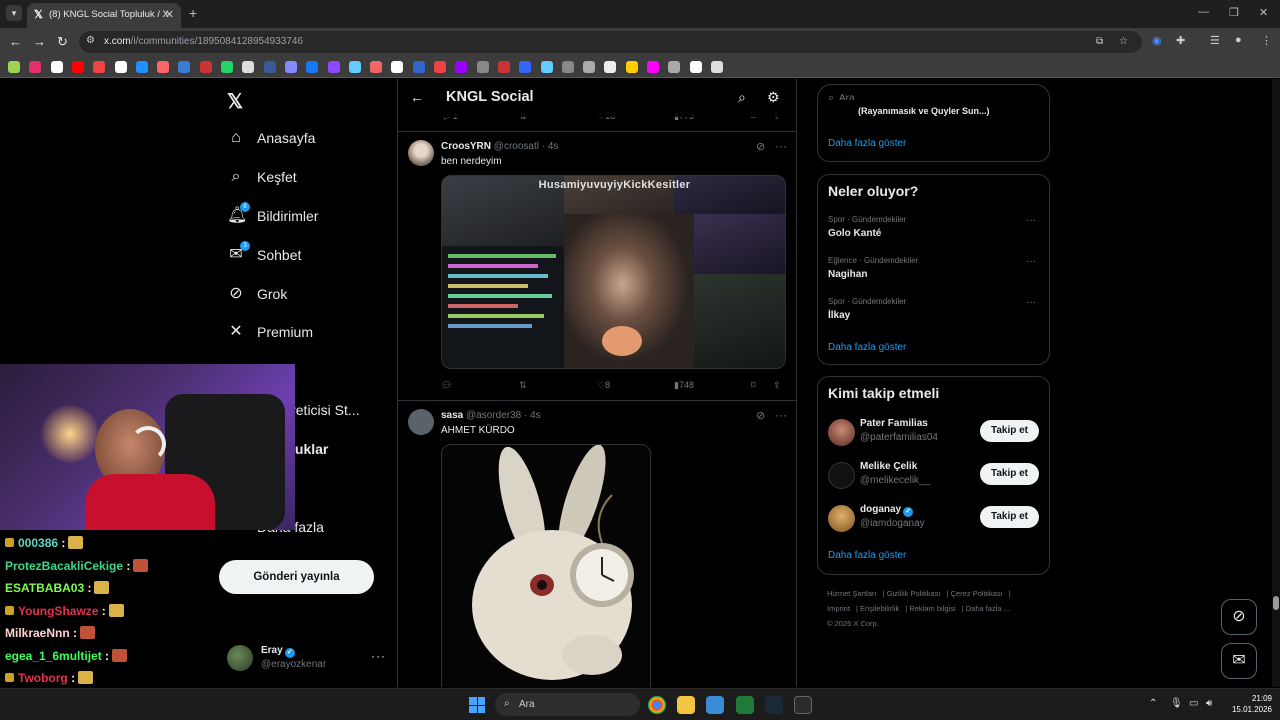 This screenshot has height=720, width=1280. I want to click on tweet: sasa @asorder38 · 4s ⊘ ··· AHMET KÜRDO, so click(597, 547).